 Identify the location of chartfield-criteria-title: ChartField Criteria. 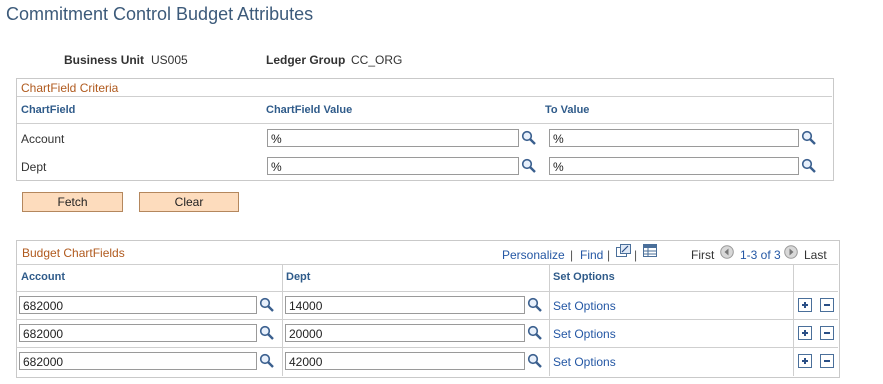
(70, 88).